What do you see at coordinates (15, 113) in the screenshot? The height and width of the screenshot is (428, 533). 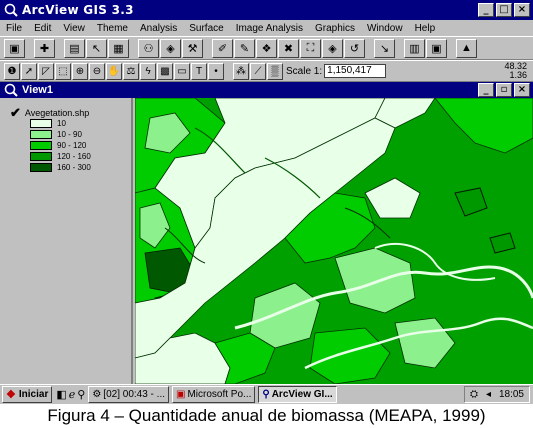 I see `visibility-checkbox: ✔` at bounding box center [15, 113].